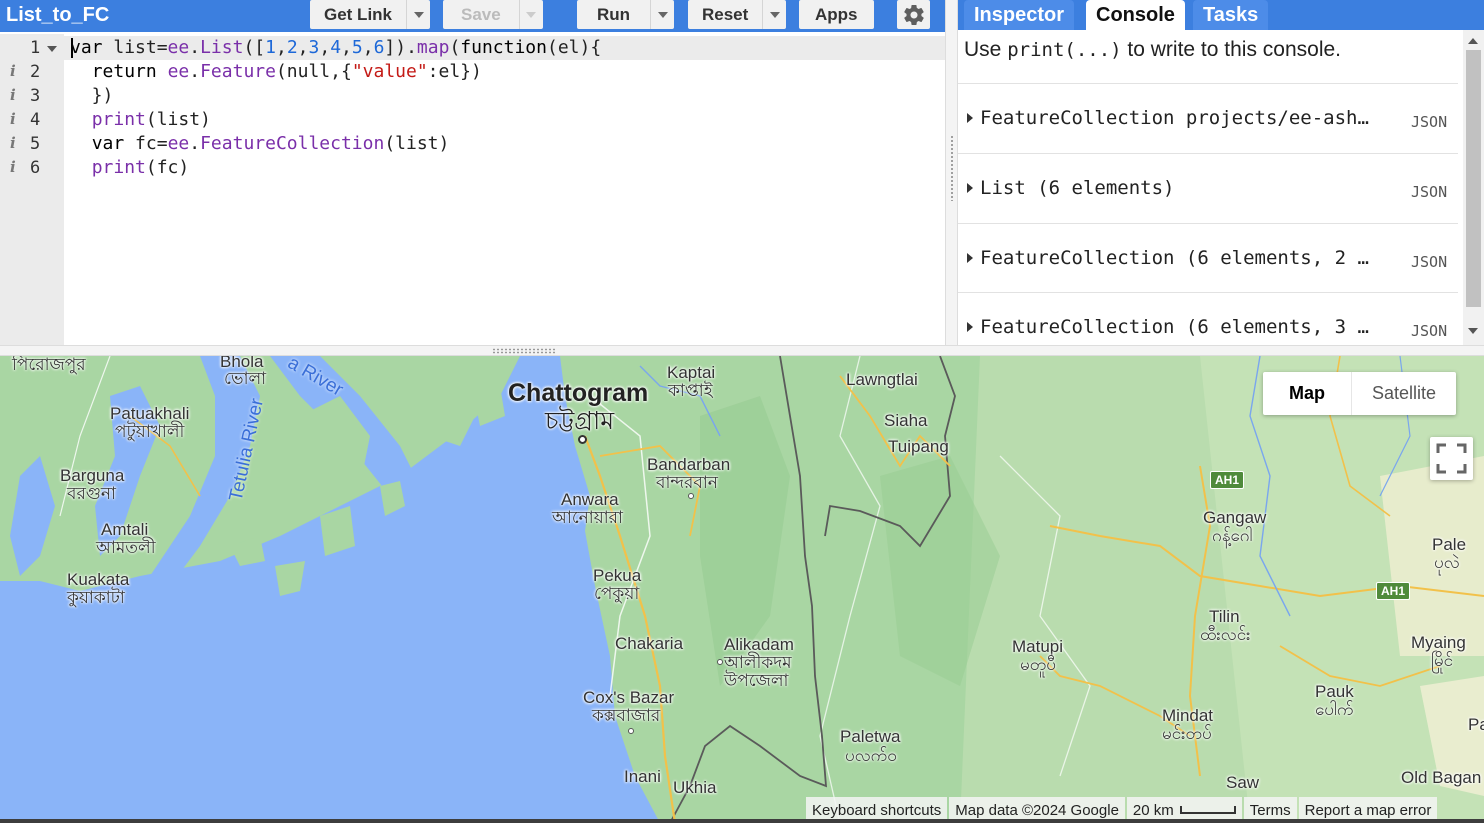 This screenshot has width=1484, height=823. I want to click on map-type-map-button: Map, so click(1307, 393).